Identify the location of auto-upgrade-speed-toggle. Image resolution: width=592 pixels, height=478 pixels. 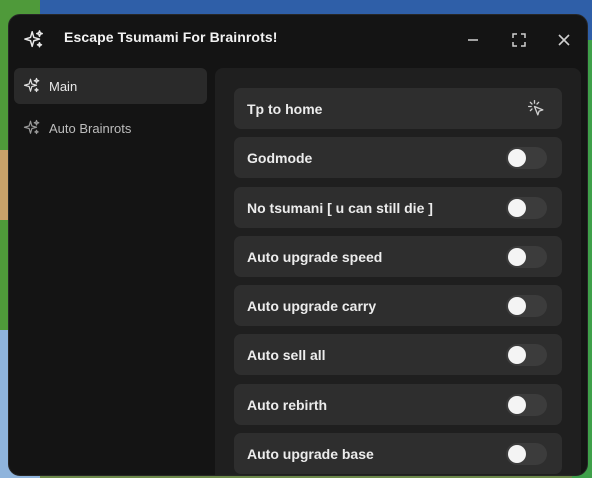
(526, 257).